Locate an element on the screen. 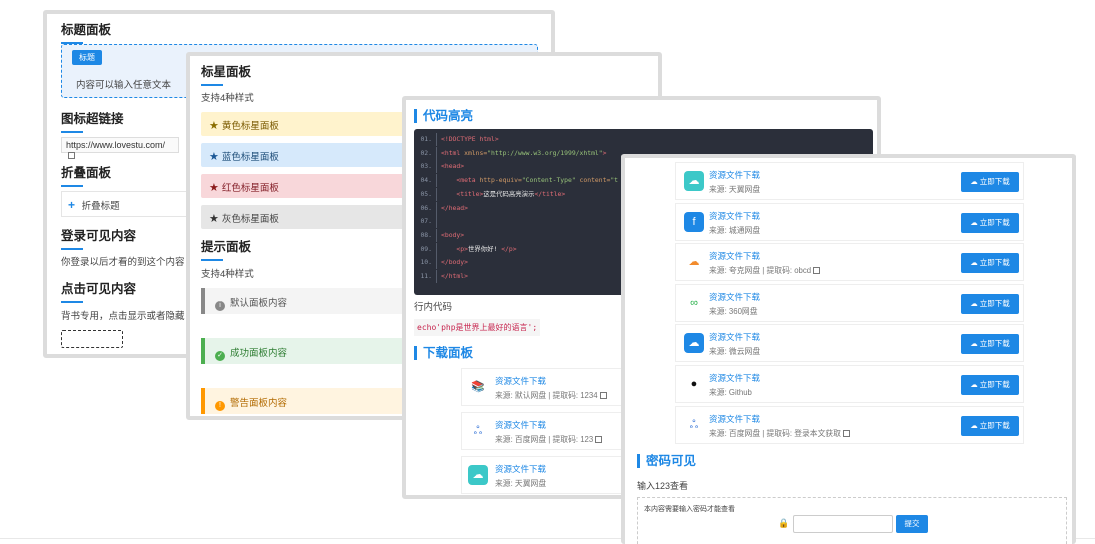 Image resolution: width=1095 pixels, height=544 pixels. download-source: 来源: 默认网盘 | 提取码: 1234 is located at coordinates (551, 395).